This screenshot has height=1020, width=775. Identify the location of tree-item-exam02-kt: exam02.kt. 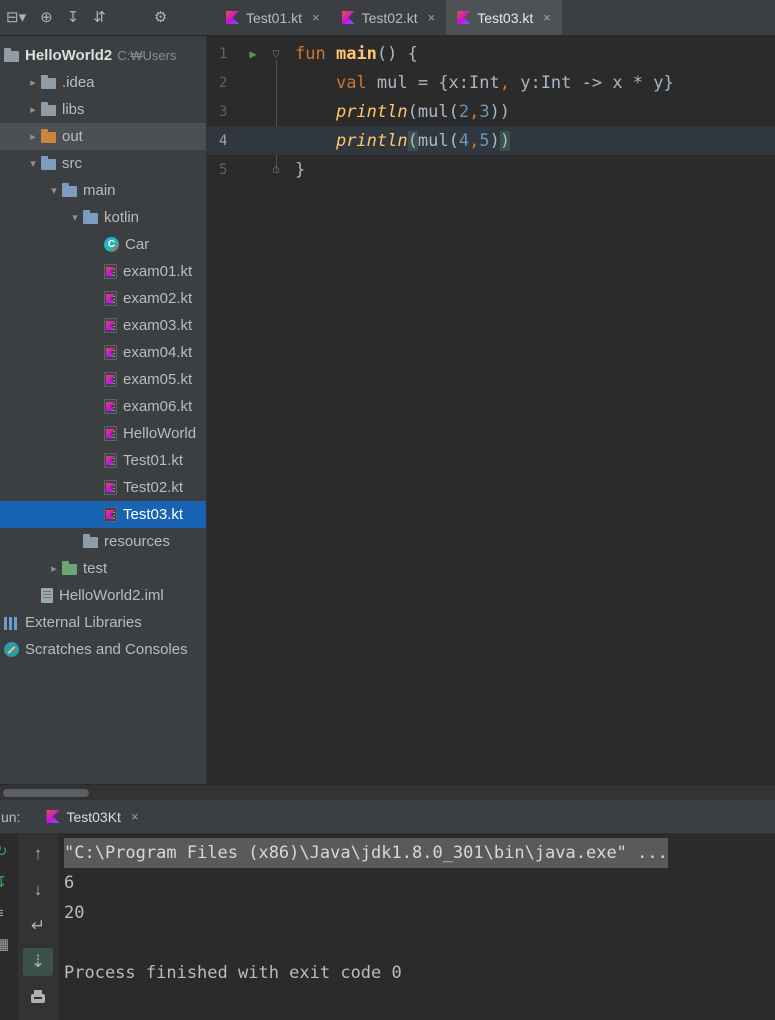
(103, 298).